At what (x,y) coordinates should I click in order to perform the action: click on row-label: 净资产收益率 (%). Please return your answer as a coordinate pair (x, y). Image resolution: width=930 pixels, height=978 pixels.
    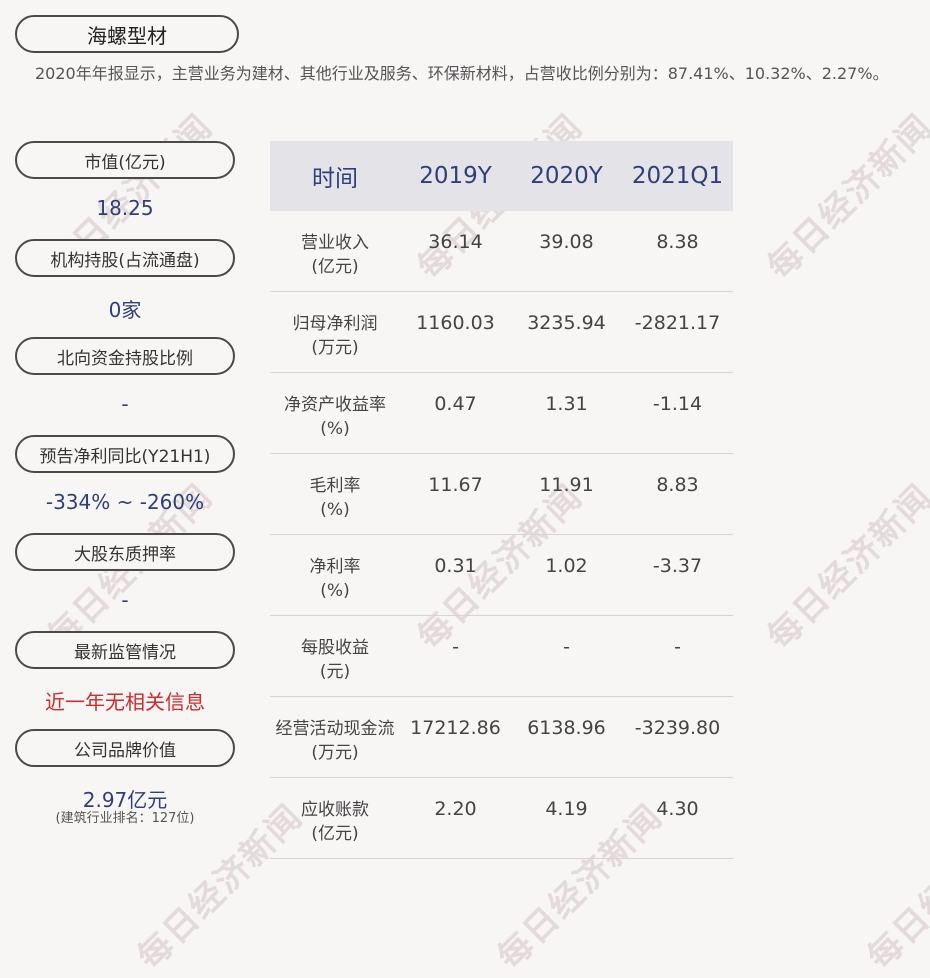
    Looking at the image, I should click on (335, 413).